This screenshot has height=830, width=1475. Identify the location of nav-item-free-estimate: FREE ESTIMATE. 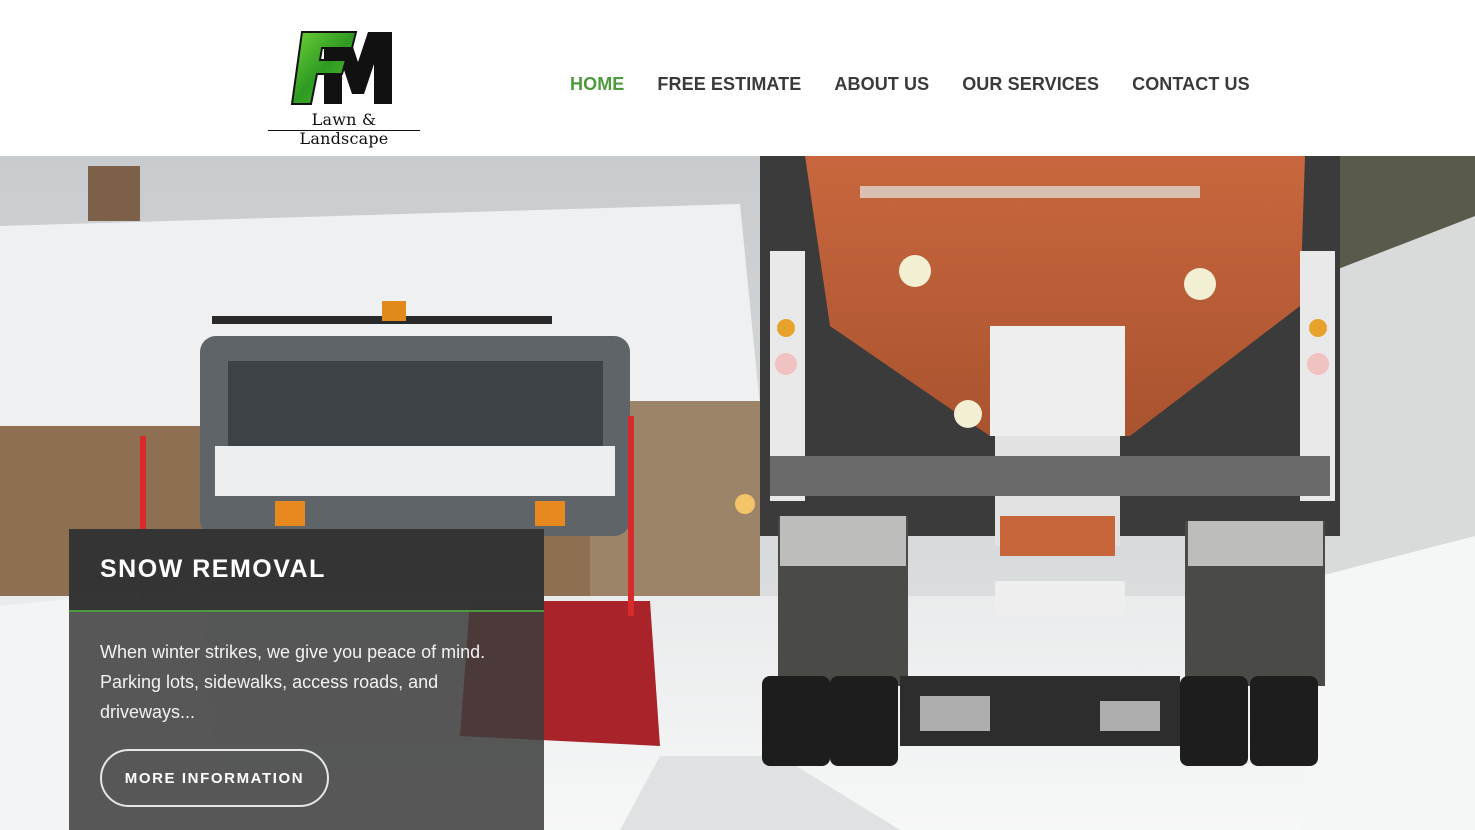
(729, 84).